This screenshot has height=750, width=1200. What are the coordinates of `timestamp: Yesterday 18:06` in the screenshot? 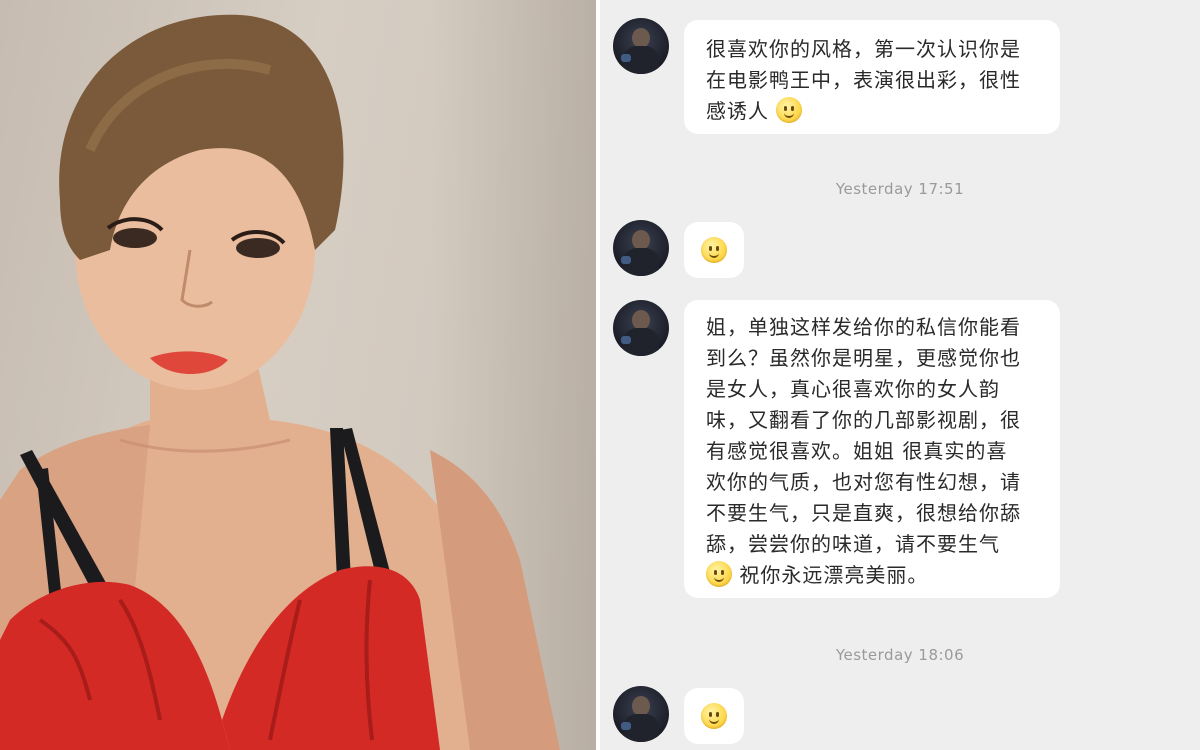 It's located at (900, 655).